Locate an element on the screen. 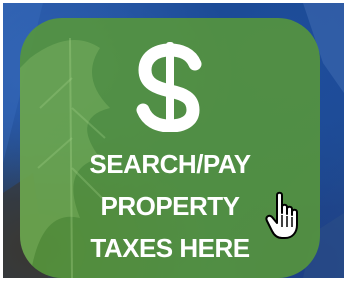 This screenshot has height=281, width=347. hand-pointer-icon is located at coordinates (281, 215).